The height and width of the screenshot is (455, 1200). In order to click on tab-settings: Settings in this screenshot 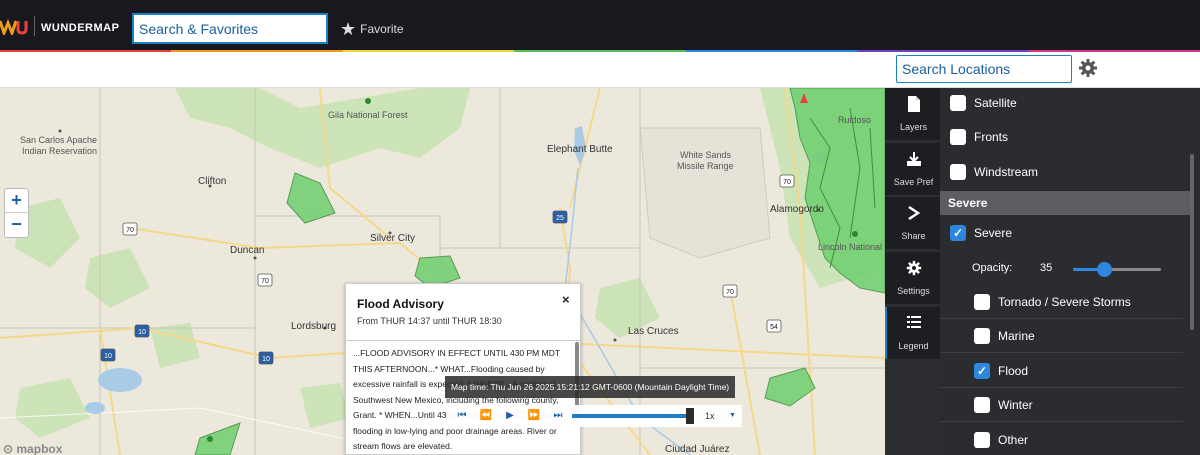, I will do `click(912, 278)`.